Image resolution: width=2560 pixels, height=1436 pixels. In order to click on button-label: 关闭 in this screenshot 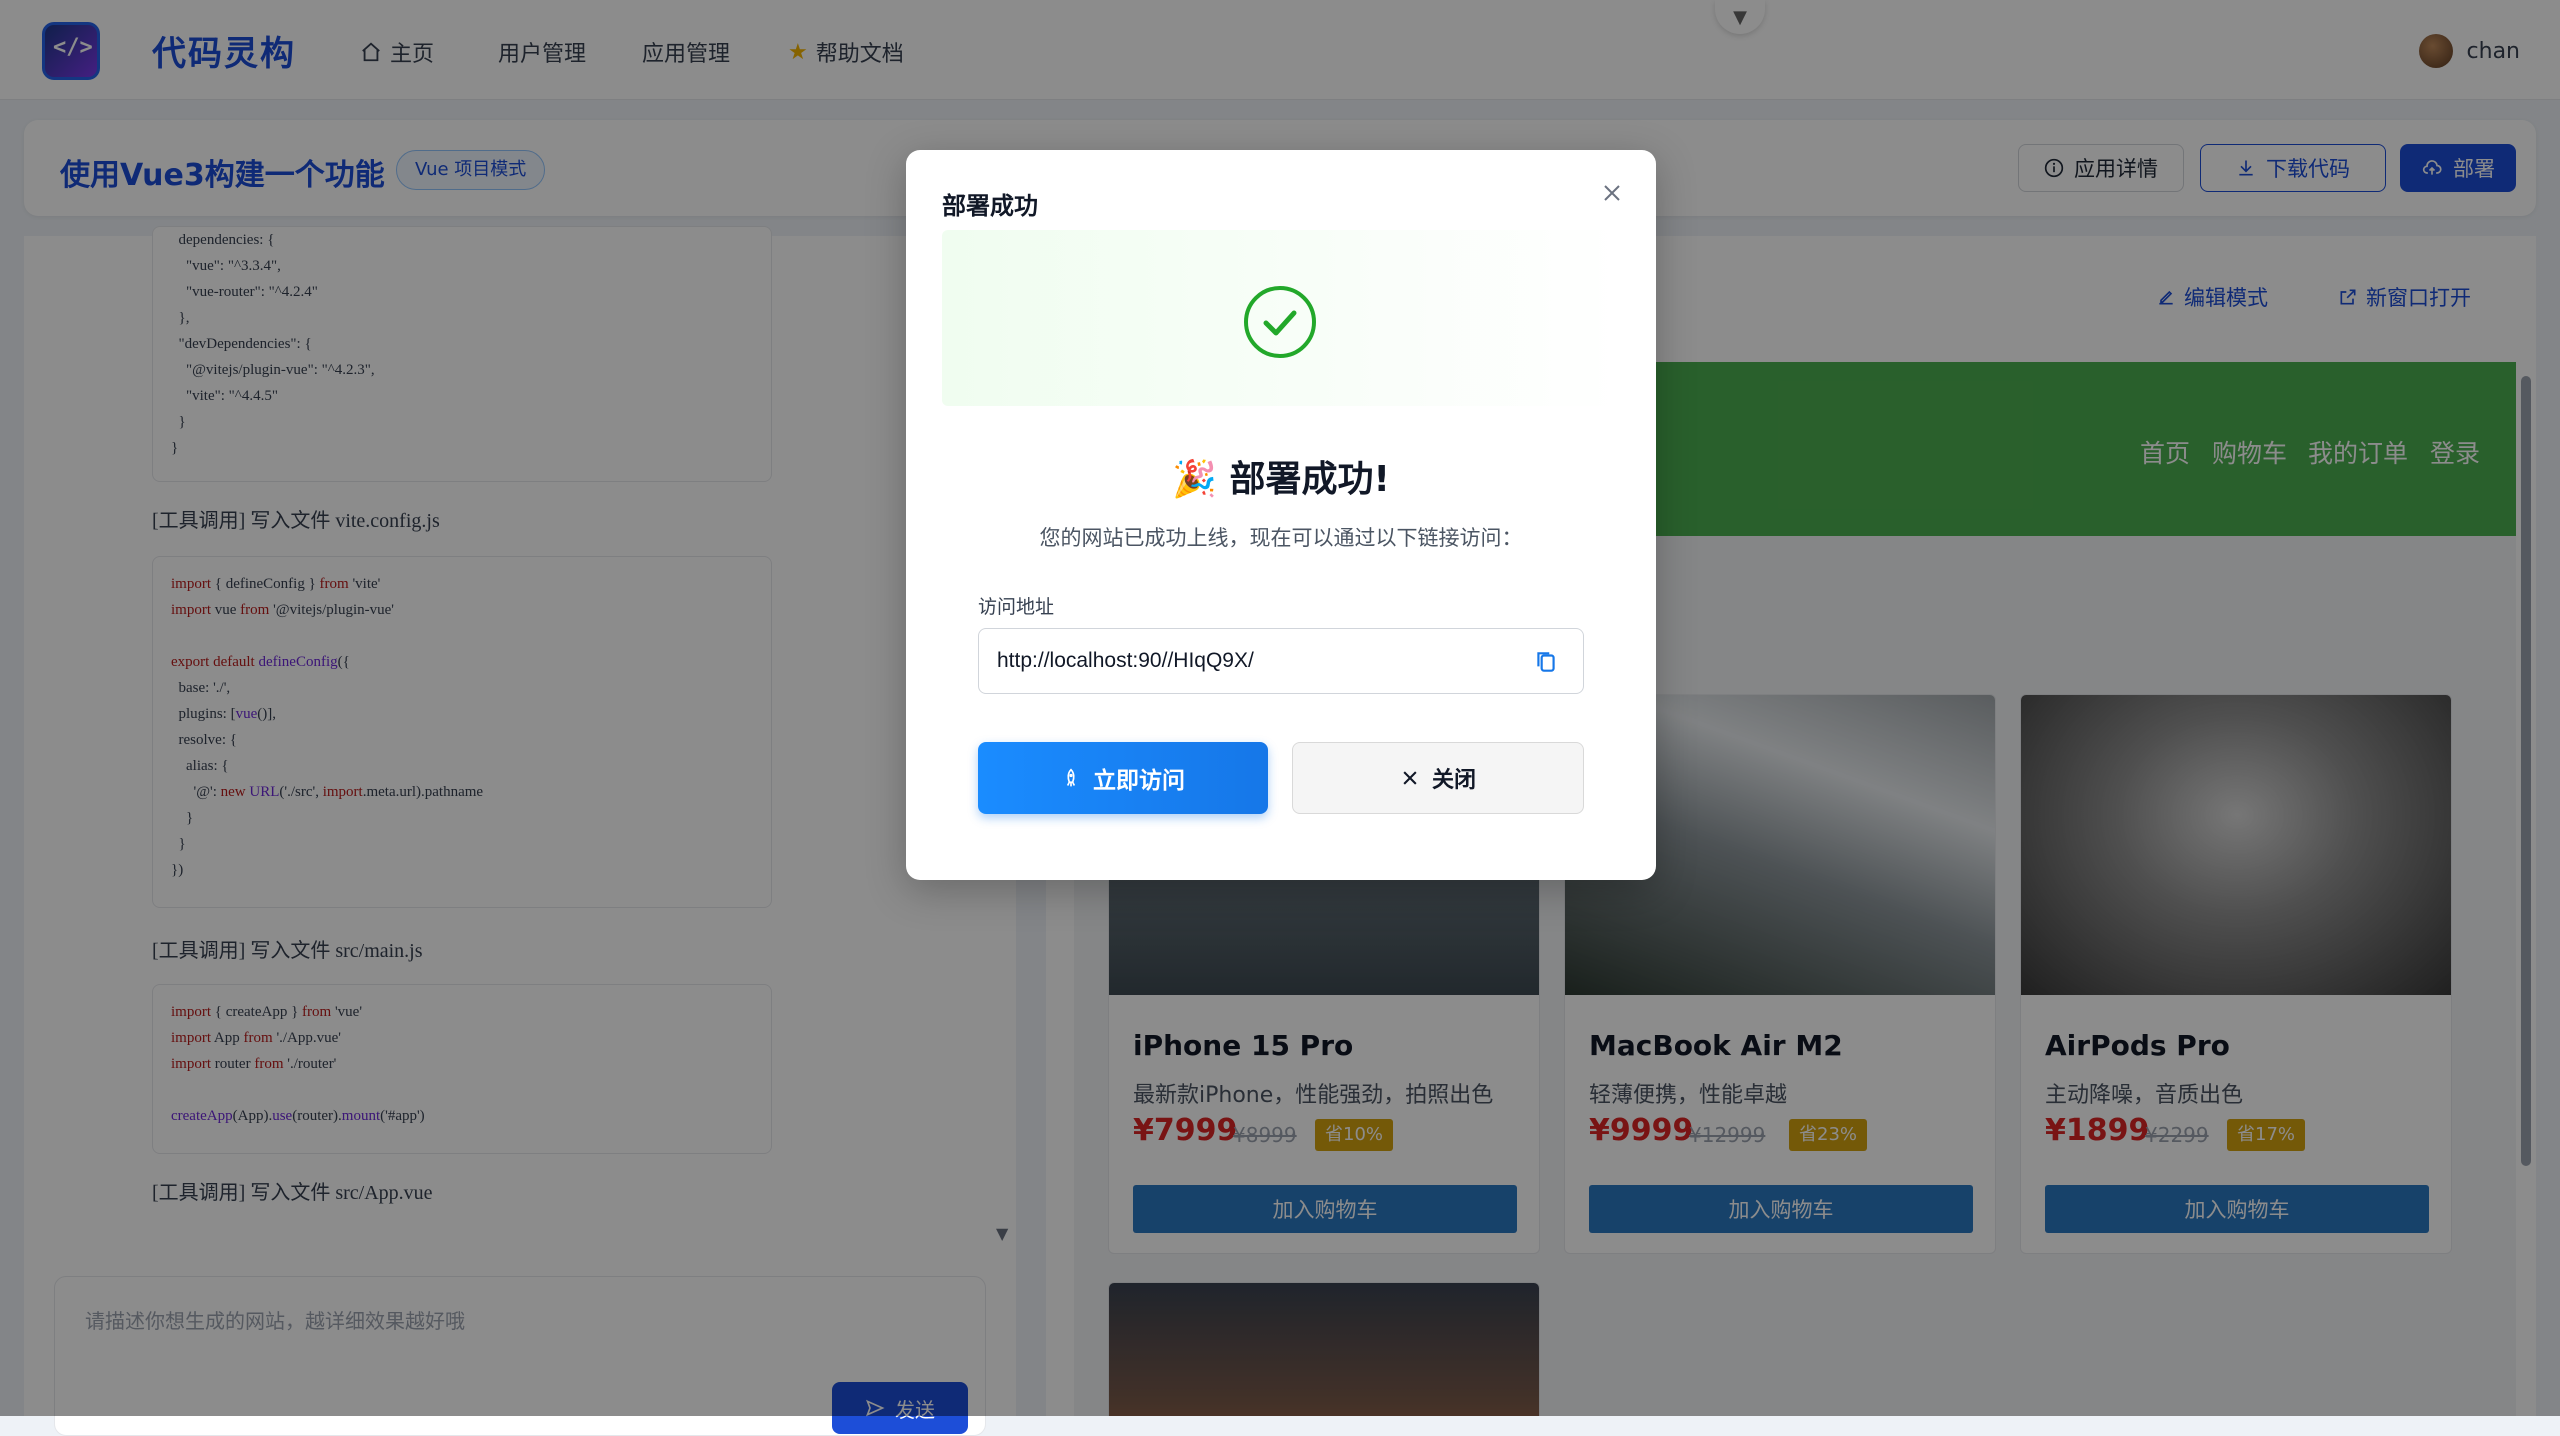, I will do `click(1453, 780)`.